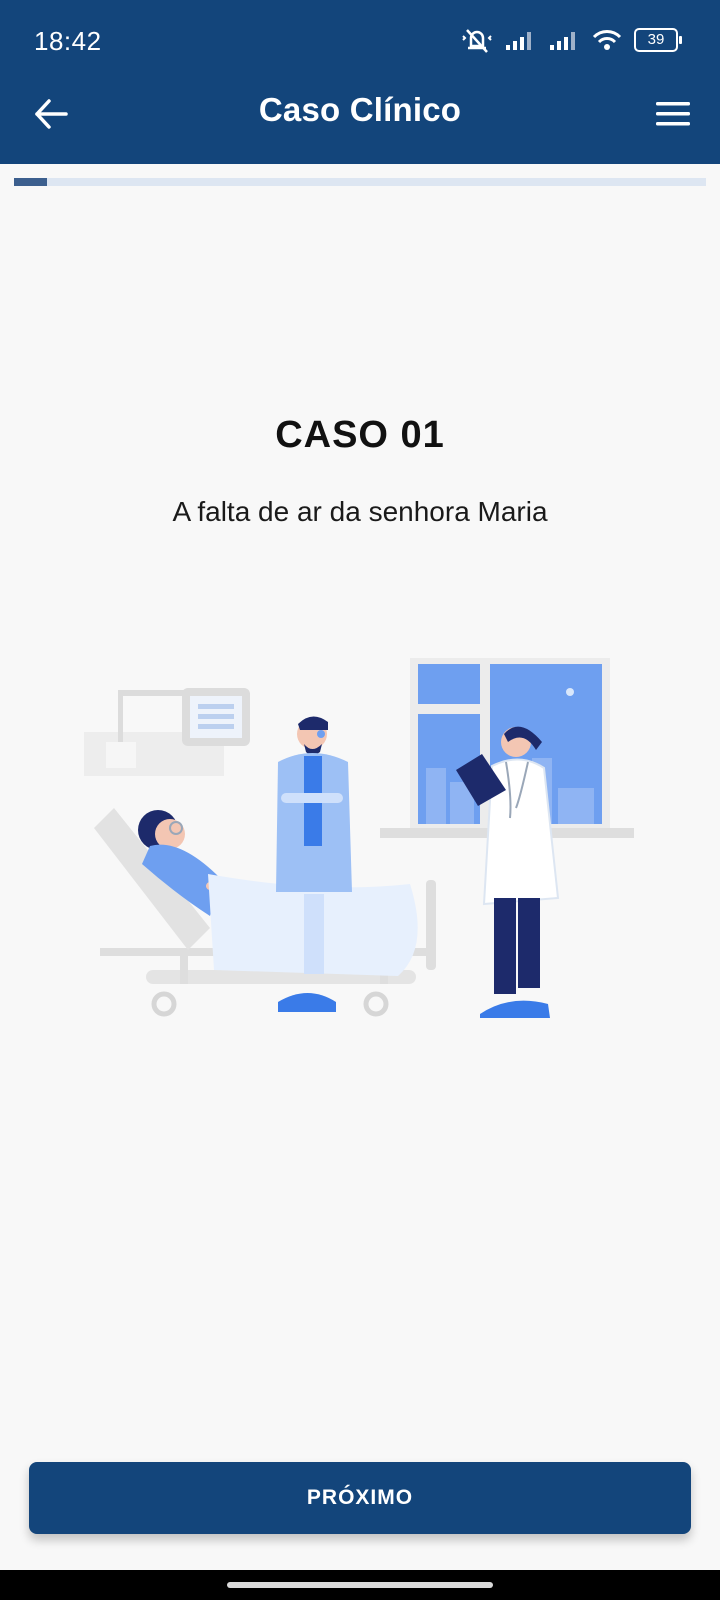  Describe the element at coordinates (360, 435) in the screenshot. I see `case-title: CASO 01` at that location.